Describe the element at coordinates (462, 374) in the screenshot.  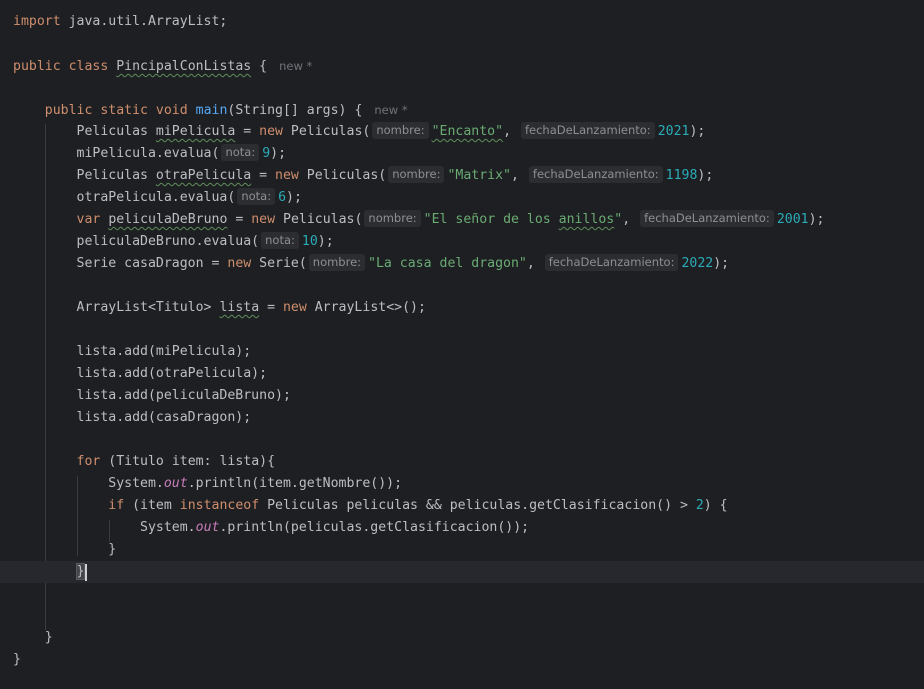
I see `code-line: lista.add(otraPelicula);` at that location.